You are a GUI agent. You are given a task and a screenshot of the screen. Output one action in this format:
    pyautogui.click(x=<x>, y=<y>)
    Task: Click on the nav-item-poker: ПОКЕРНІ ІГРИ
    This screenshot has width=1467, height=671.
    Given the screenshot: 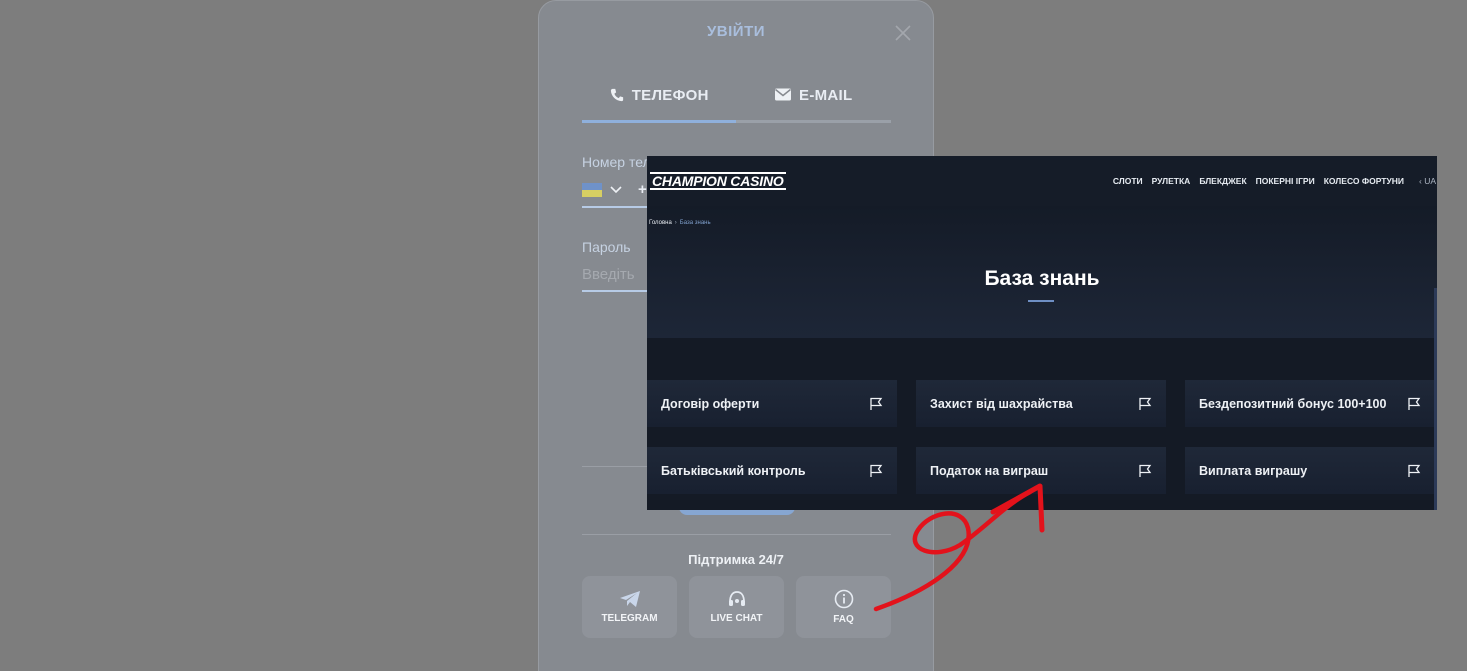 What is the action you would take?
    pyautogui.click(x=1285, y=181)
    